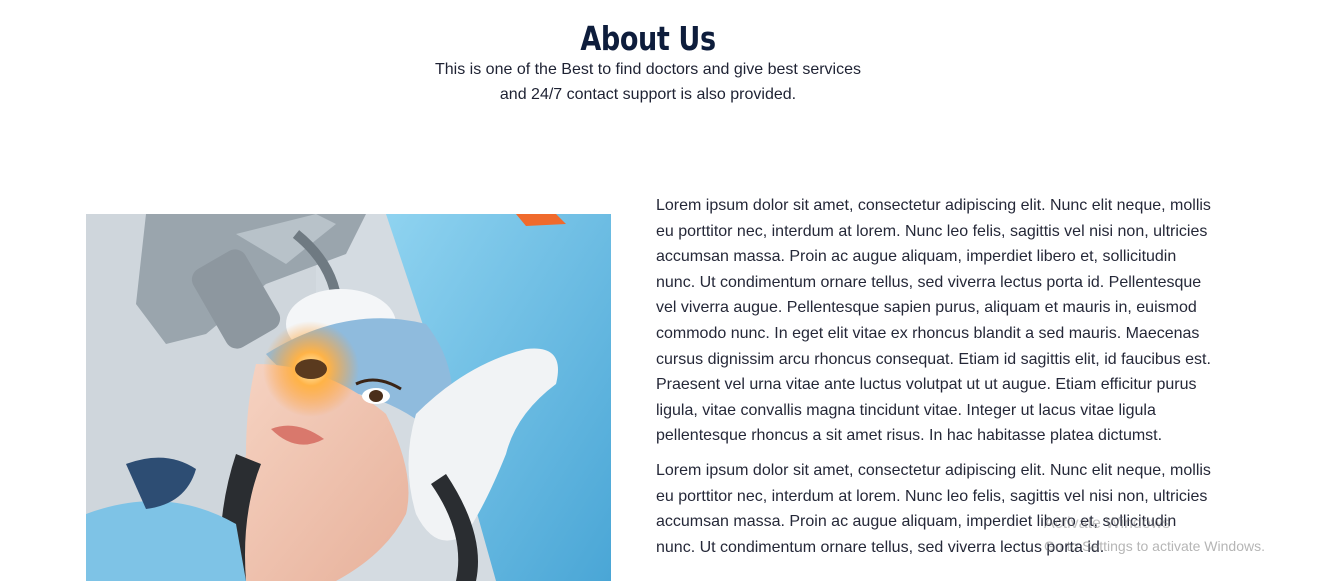 This screenshot has width=1322, height=581. I want to click on activation-watermark-title: Activate Windows, so click(1107, 523).